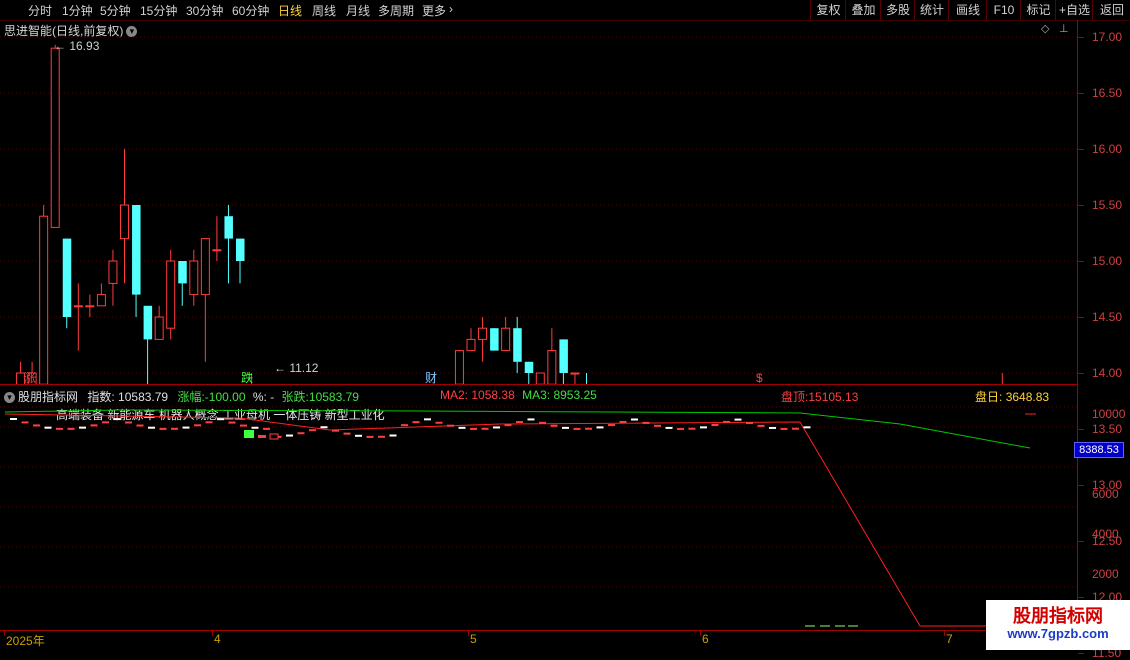 This screenshot has width=1130, height=660. I want to click on toolbar-button-1: 叠加, so click(863, 10).